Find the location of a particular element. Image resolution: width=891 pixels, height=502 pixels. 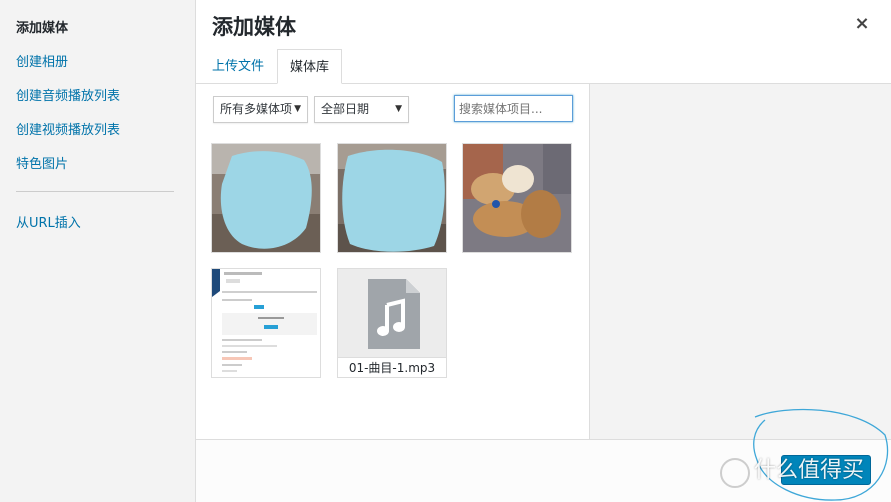

date-filter: 全部日期 ▼ is located at coordinates (361, 109).